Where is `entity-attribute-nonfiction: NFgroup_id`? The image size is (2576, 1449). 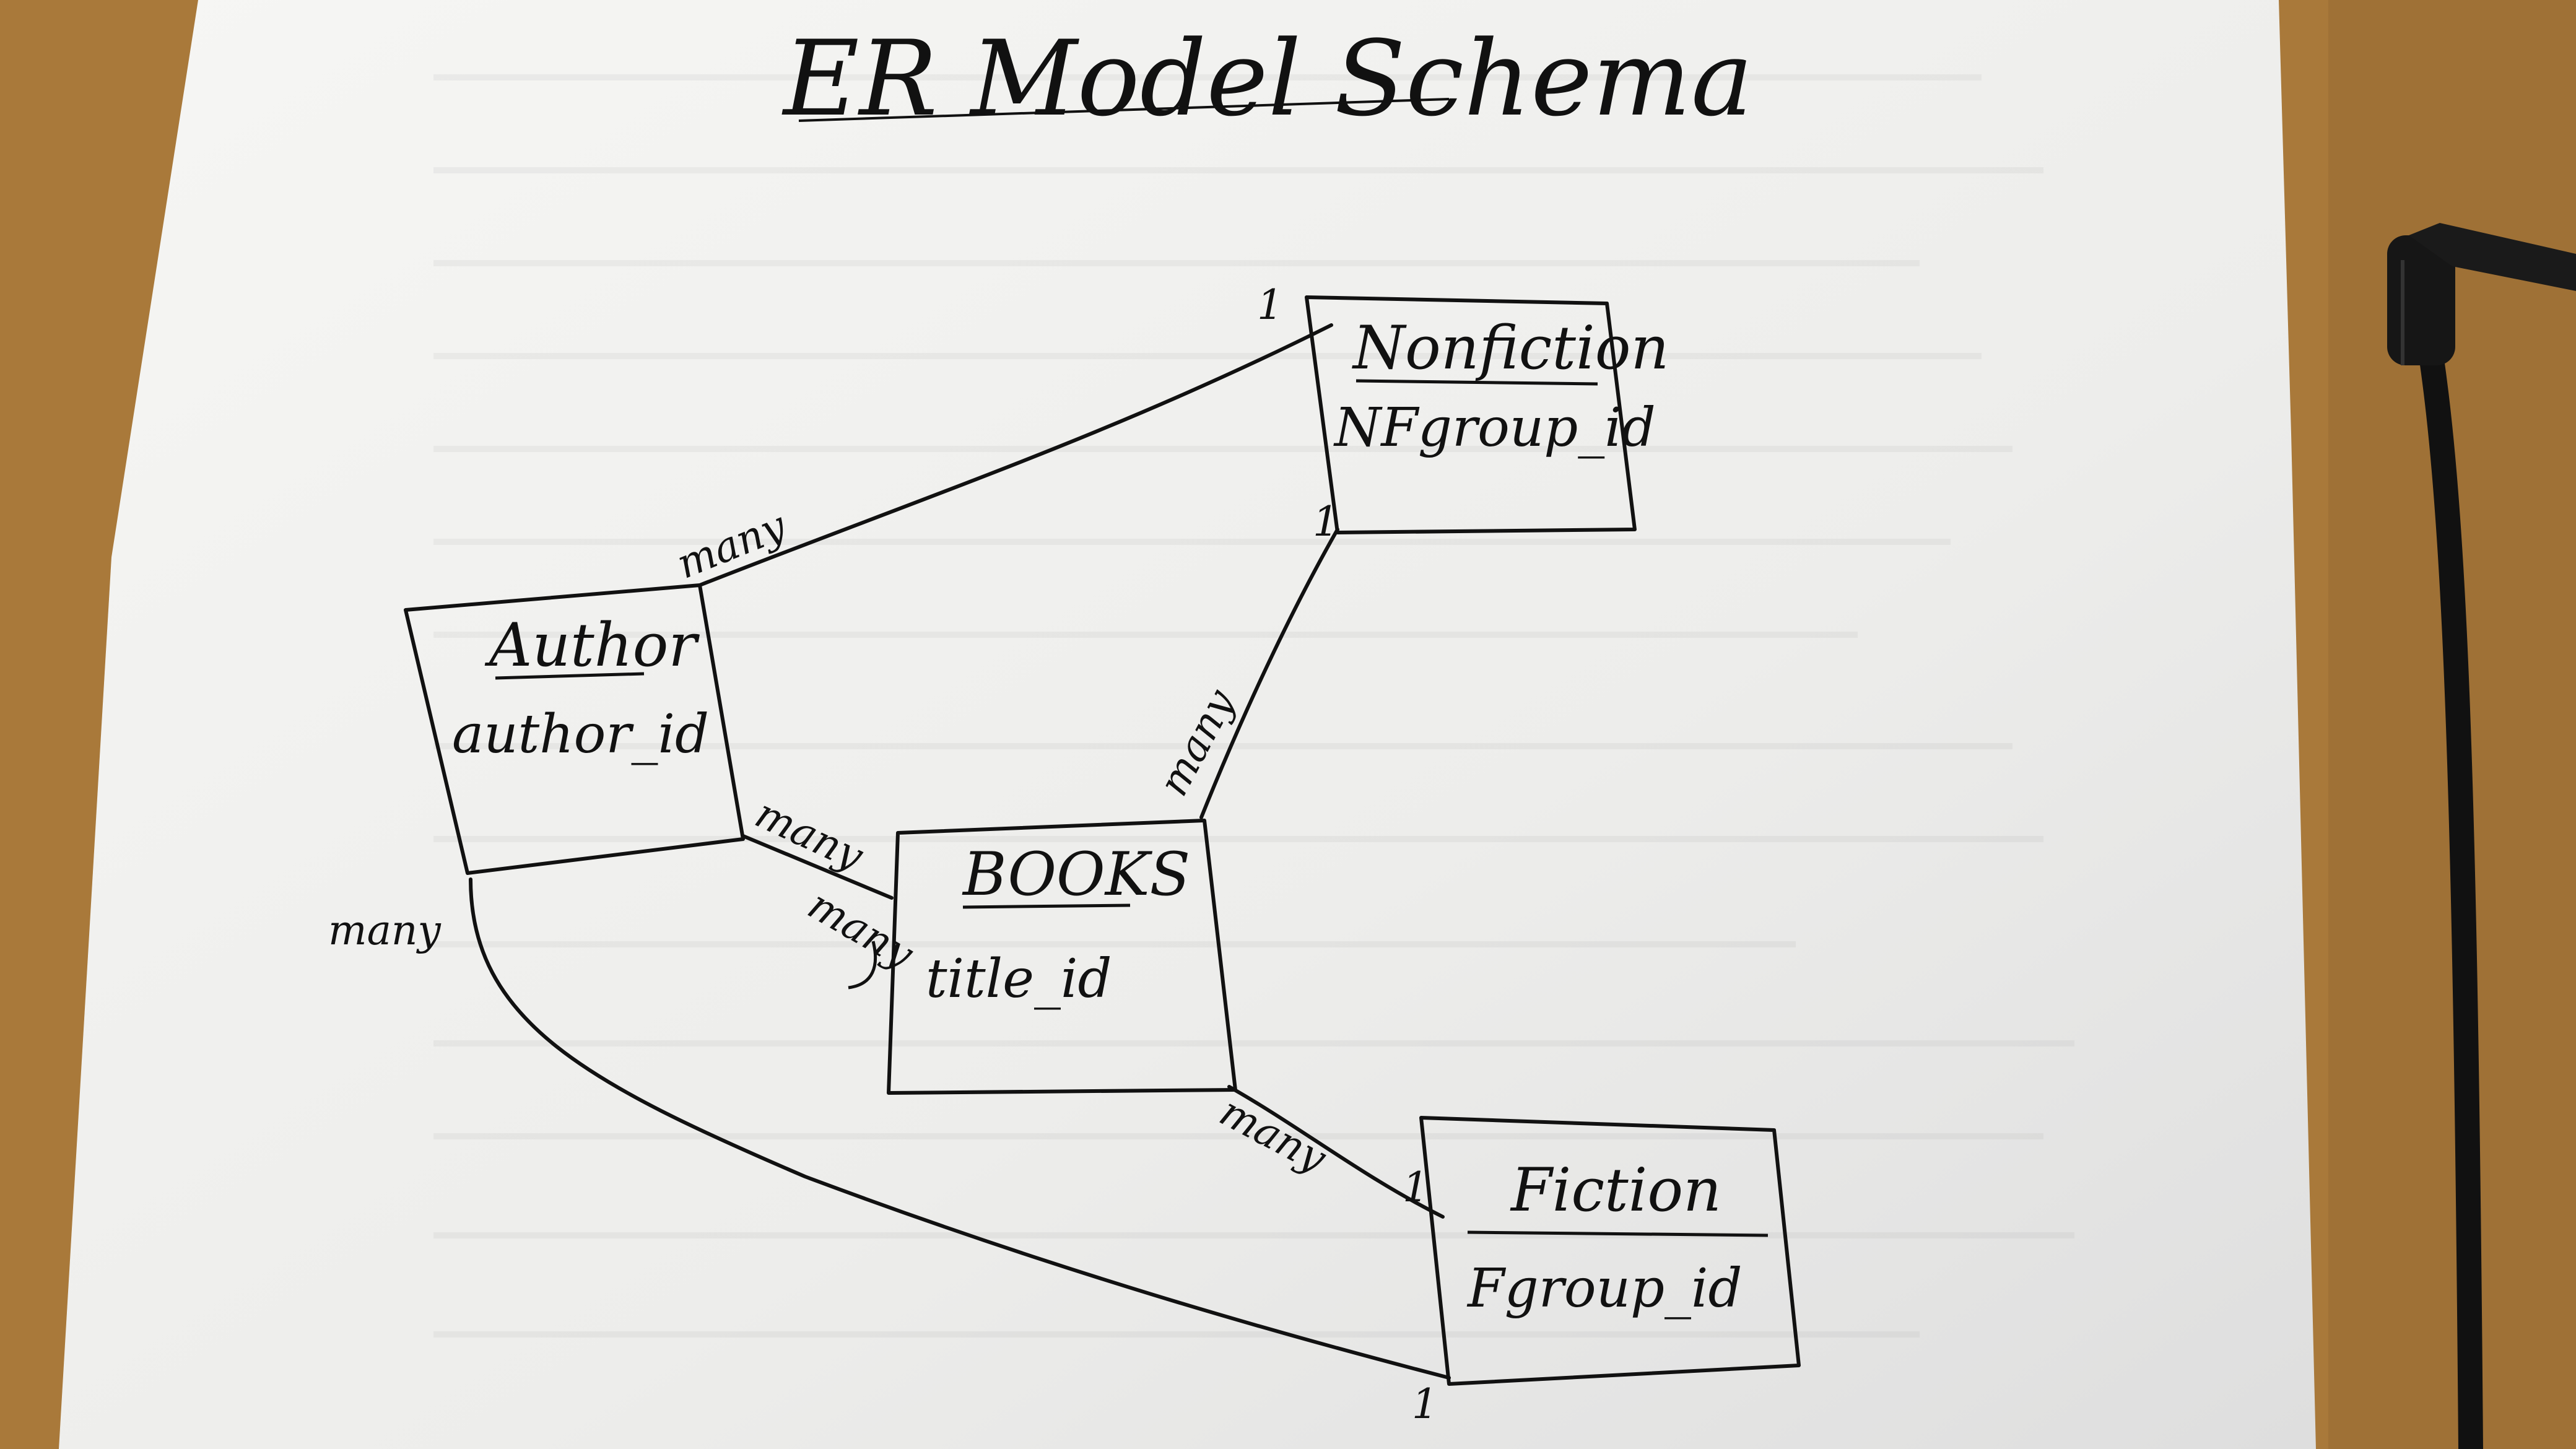
entity-attribute-nonfiction: NFgroup_id is located at coordinates (1494, 428).